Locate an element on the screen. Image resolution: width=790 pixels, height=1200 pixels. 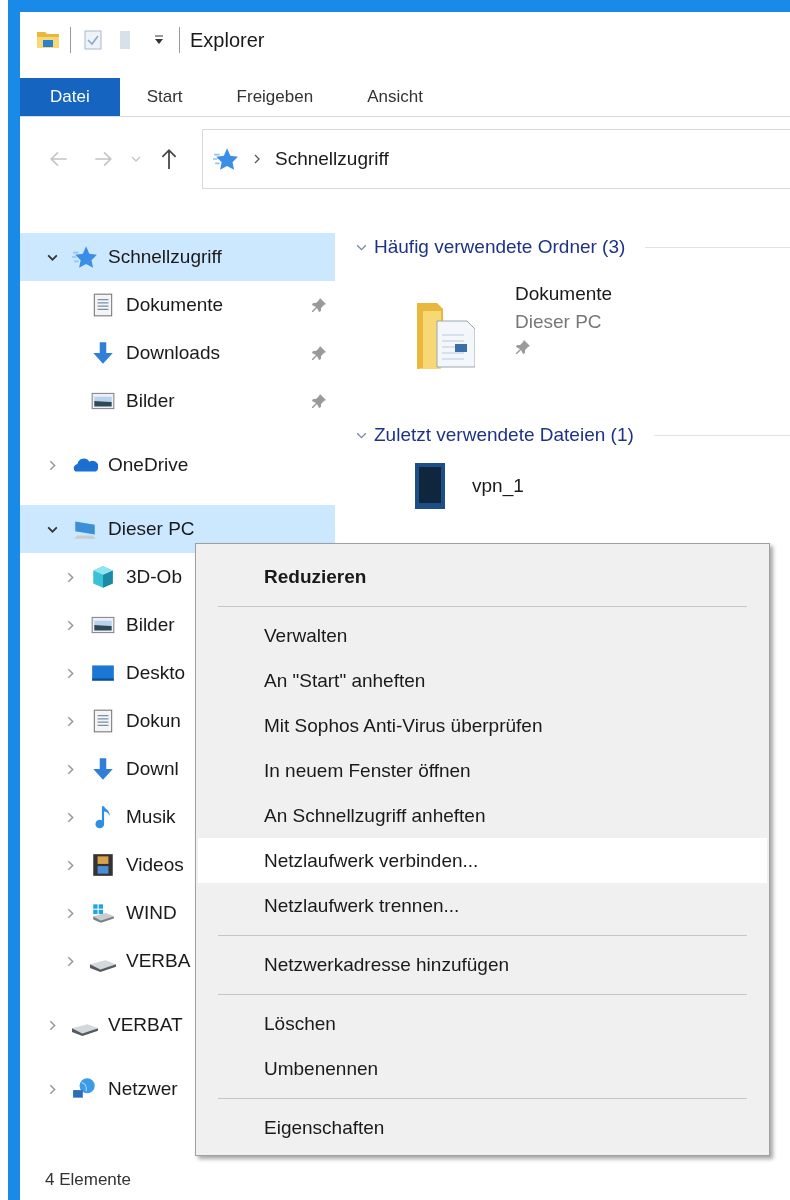
nav-label: Dieser PC is located at coordinates (151, 529).